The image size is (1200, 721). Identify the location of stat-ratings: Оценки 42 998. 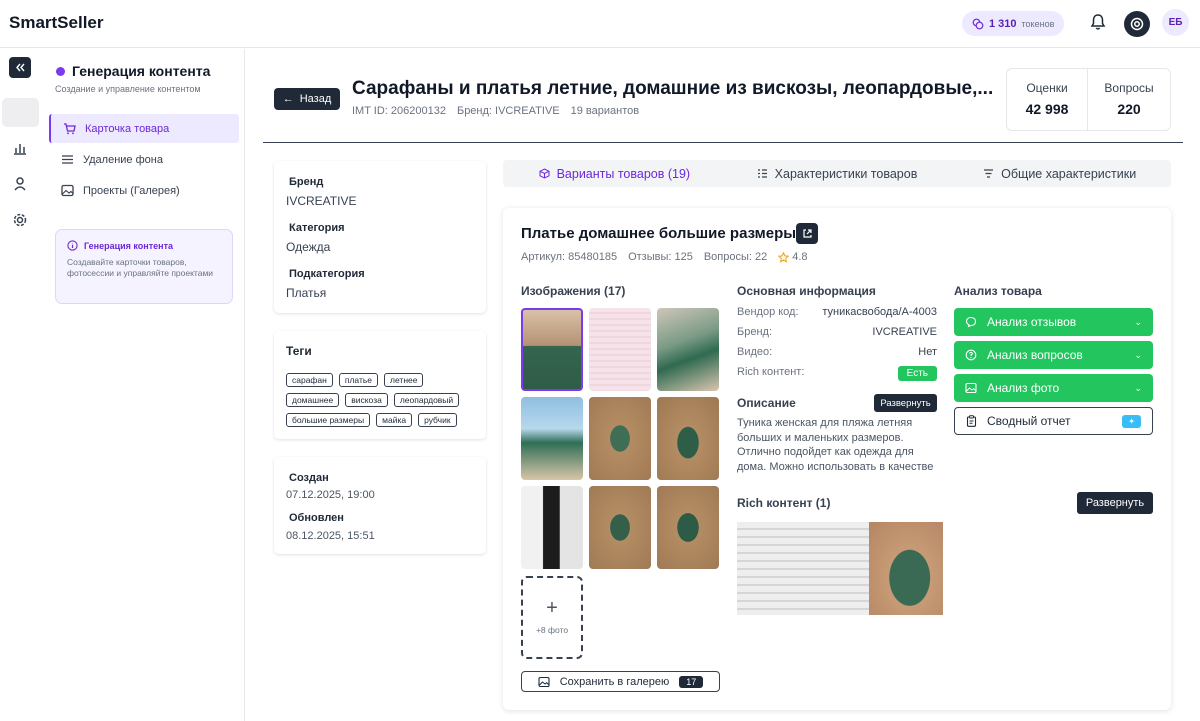
(1046, 99).